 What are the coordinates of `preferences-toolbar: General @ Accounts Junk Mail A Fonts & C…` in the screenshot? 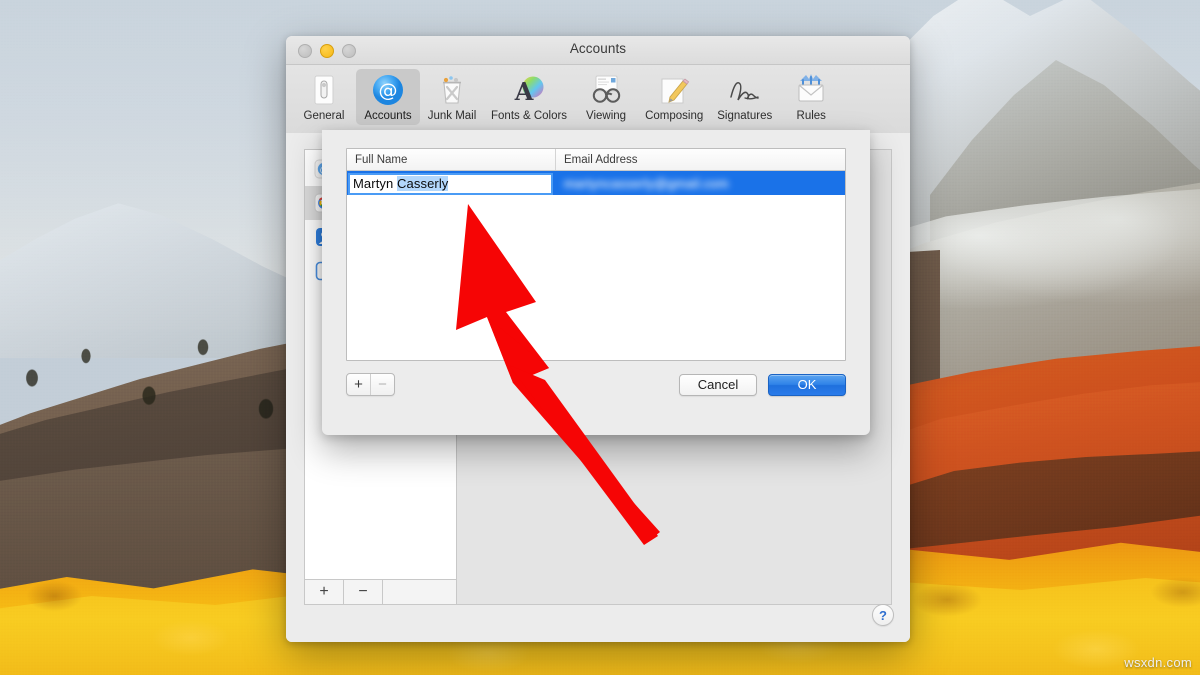 It's located at (598, 101).